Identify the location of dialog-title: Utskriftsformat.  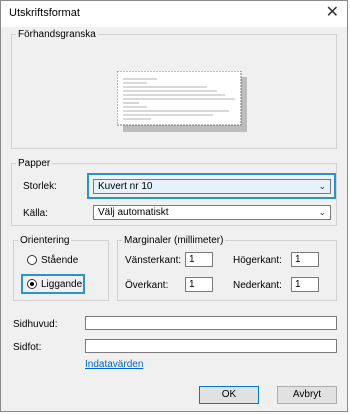
(44, 13).